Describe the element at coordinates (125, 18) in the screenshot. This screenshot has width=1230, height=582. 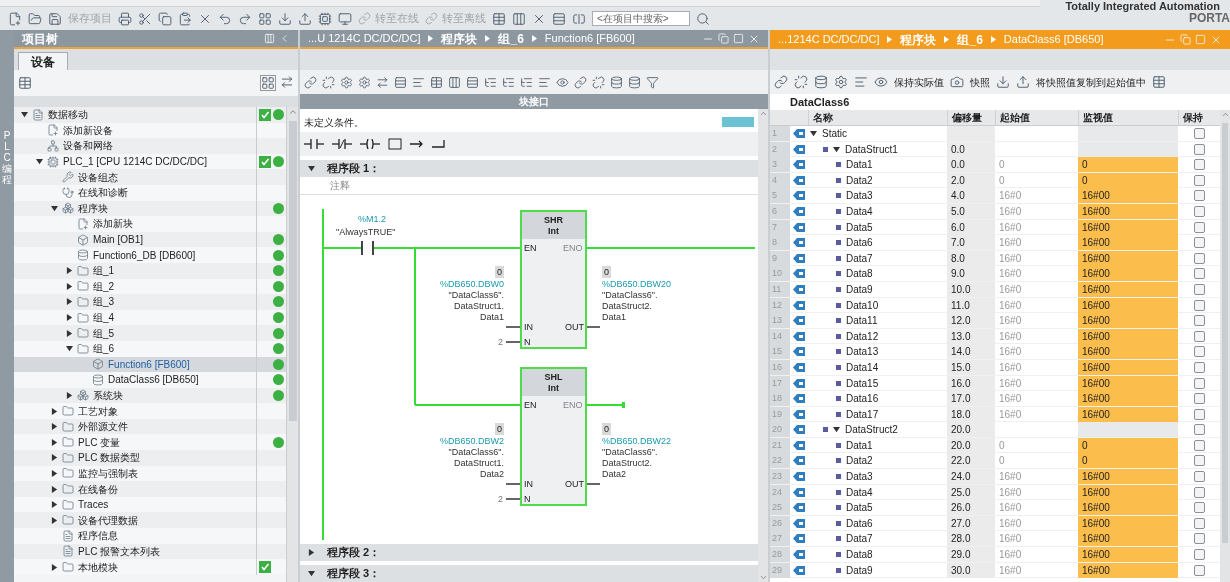
I see `print-icon` at that location.